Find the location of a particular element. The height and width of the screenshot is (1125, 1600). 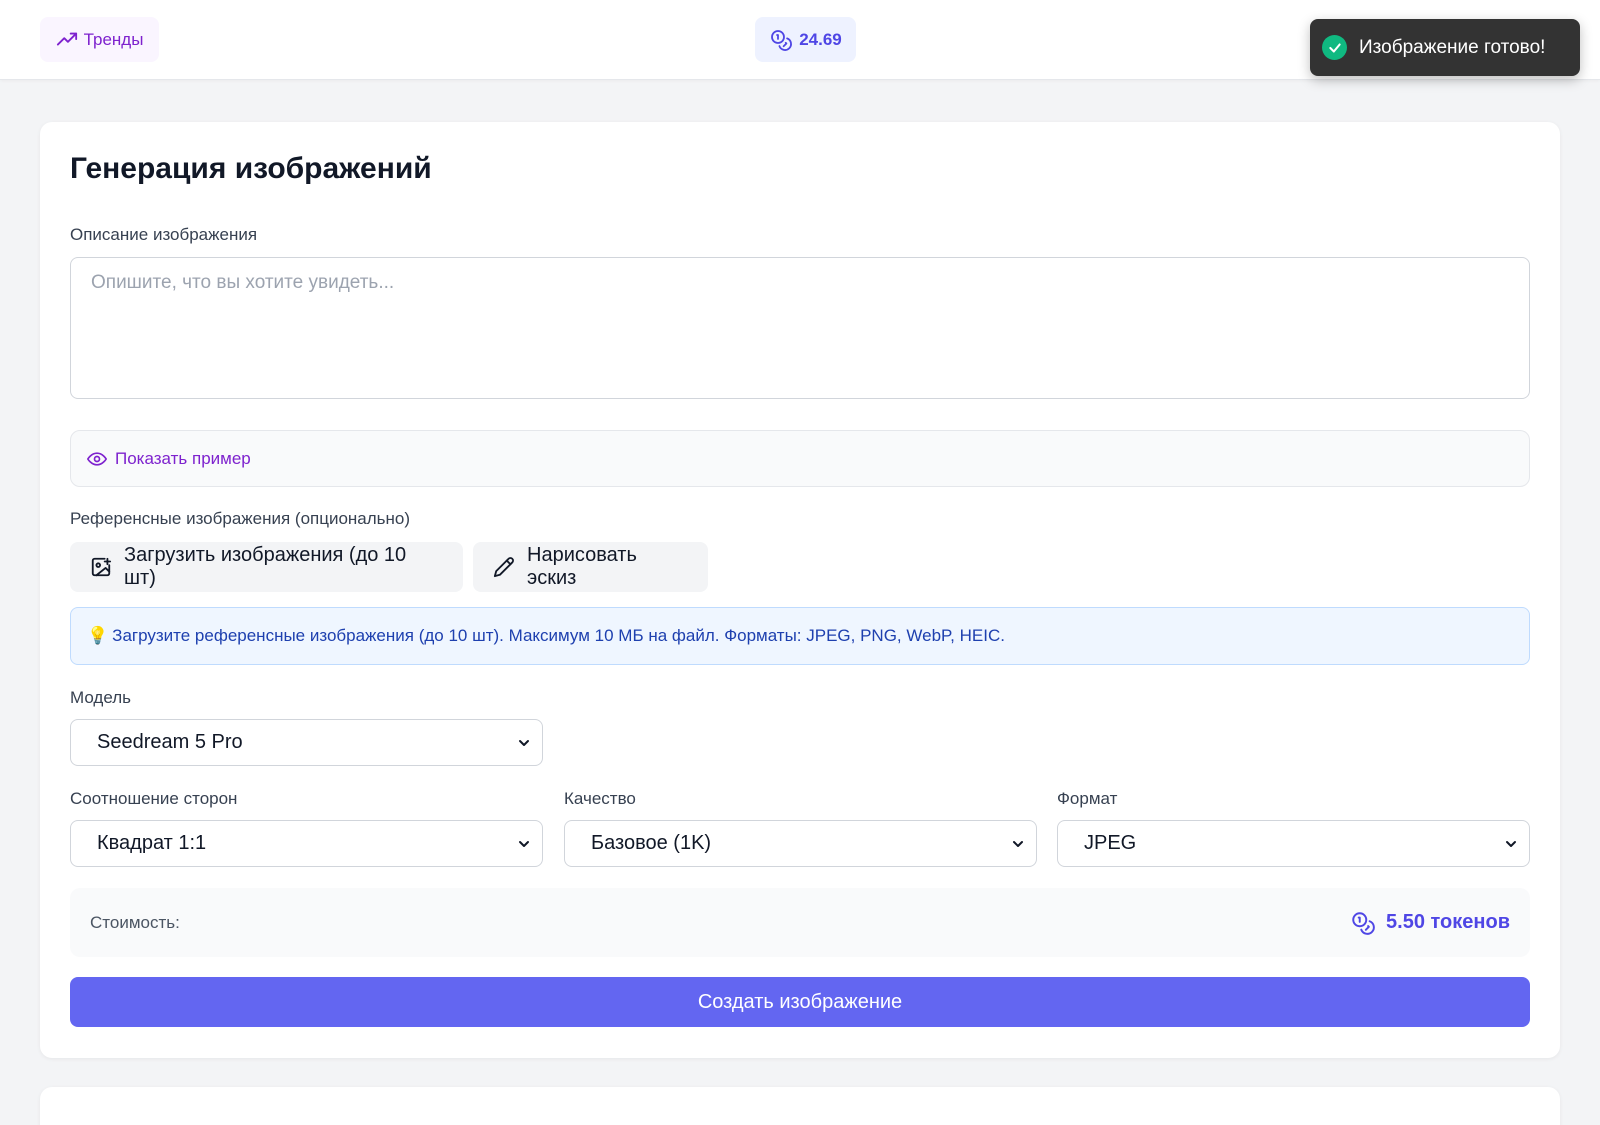

cost-value: 5.50 токенов is located at coordinates (1430, 923).